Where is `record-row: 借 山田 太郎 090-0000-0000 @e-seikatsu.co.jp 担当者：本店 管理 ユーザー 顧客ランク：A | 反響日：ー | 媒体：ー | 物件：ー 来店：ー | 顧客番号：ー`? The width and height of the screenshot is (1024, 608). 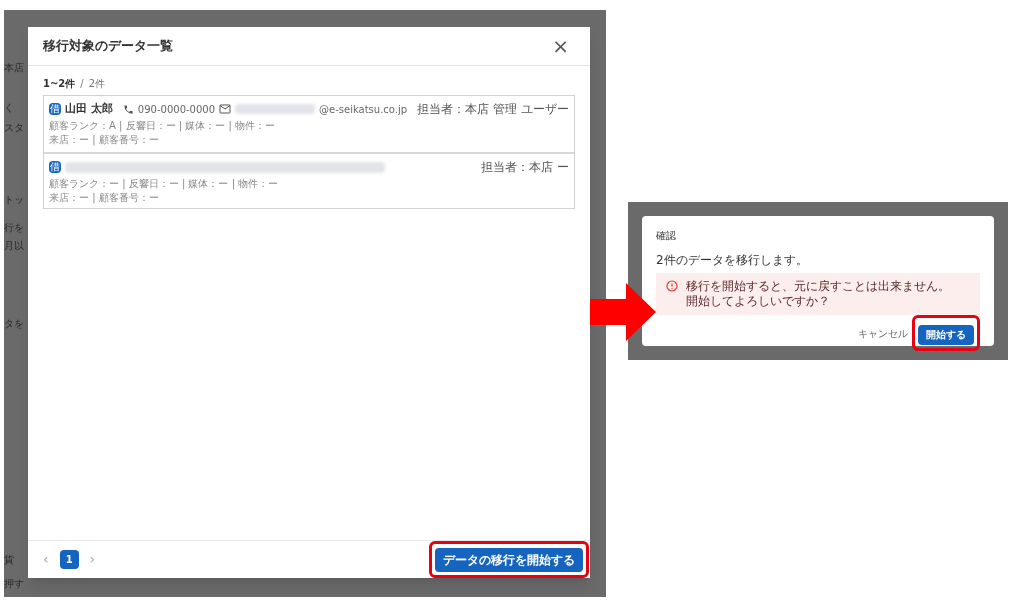
record-row: 借 山田 太郎 090-0000-0000 @e-seikatsu.co.jp 担当者：本店 管理 ユーザー 顧客ランク：A | 反響日：ー | 媒体：ー | 物件：ー 来店：ー | 顧客番号：ー is located at coordinates (309, 124).